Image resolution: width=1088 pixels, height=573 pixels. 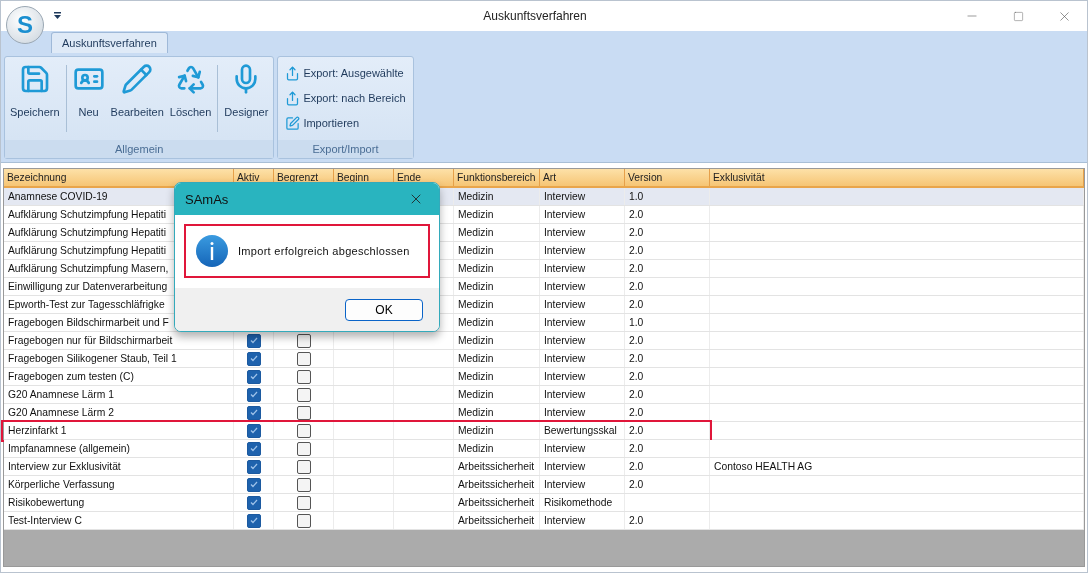 What do you see at coordinates (109, 42) in the screenshot?
I see `ribbon-tab: Auskunftsverfahren` at bounding box center [109, 42].